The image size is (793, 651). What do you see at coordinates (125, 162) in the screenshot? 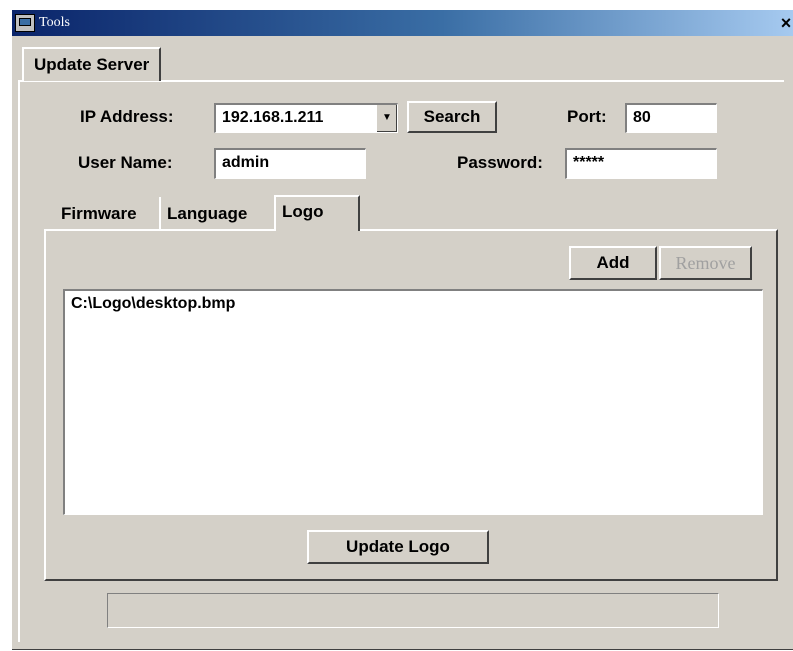
I see `user-name-label: User Name:` at bounding box center [125, 162].